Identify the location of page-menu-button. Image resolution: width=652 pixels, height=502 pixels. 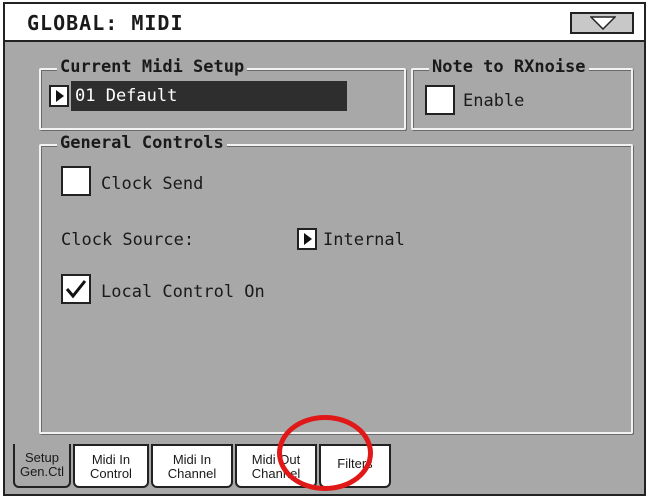
(602, 23).